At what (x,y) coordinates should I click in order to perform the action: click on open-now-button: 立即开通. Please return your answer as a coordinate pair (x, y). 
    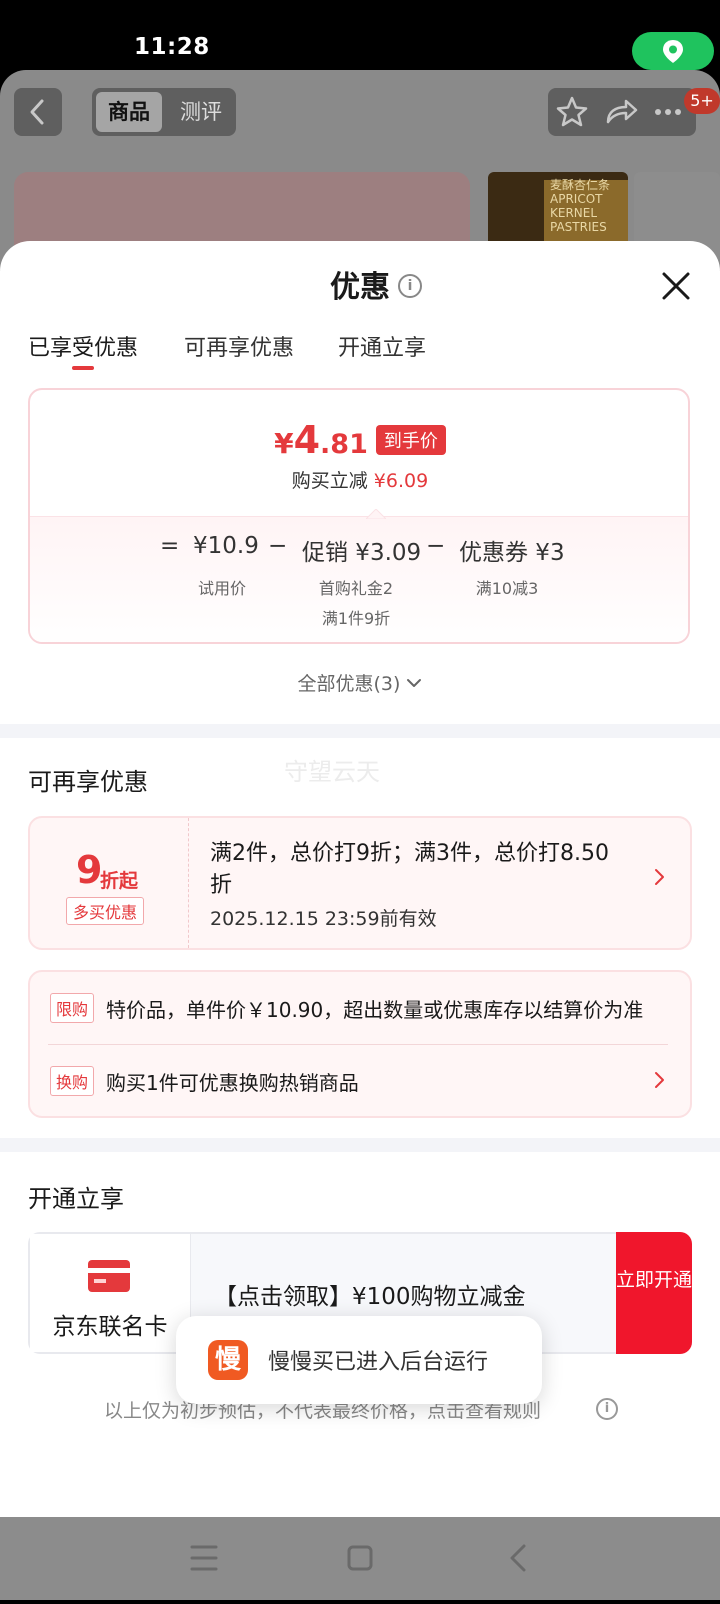
    Looking at the image, I should click on (654, 1293).